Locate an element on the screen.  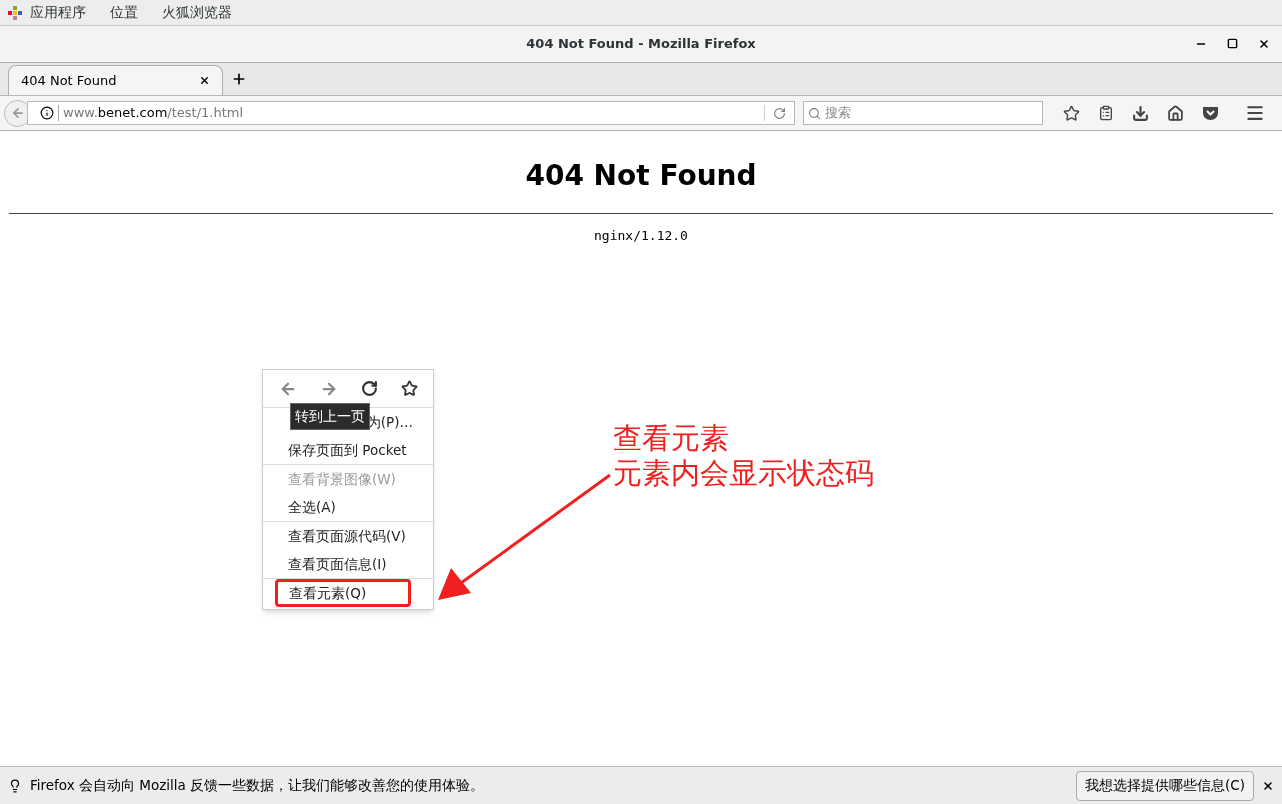
address-field: www.benet.com/test/1.html is located at coordinates (411, 113).